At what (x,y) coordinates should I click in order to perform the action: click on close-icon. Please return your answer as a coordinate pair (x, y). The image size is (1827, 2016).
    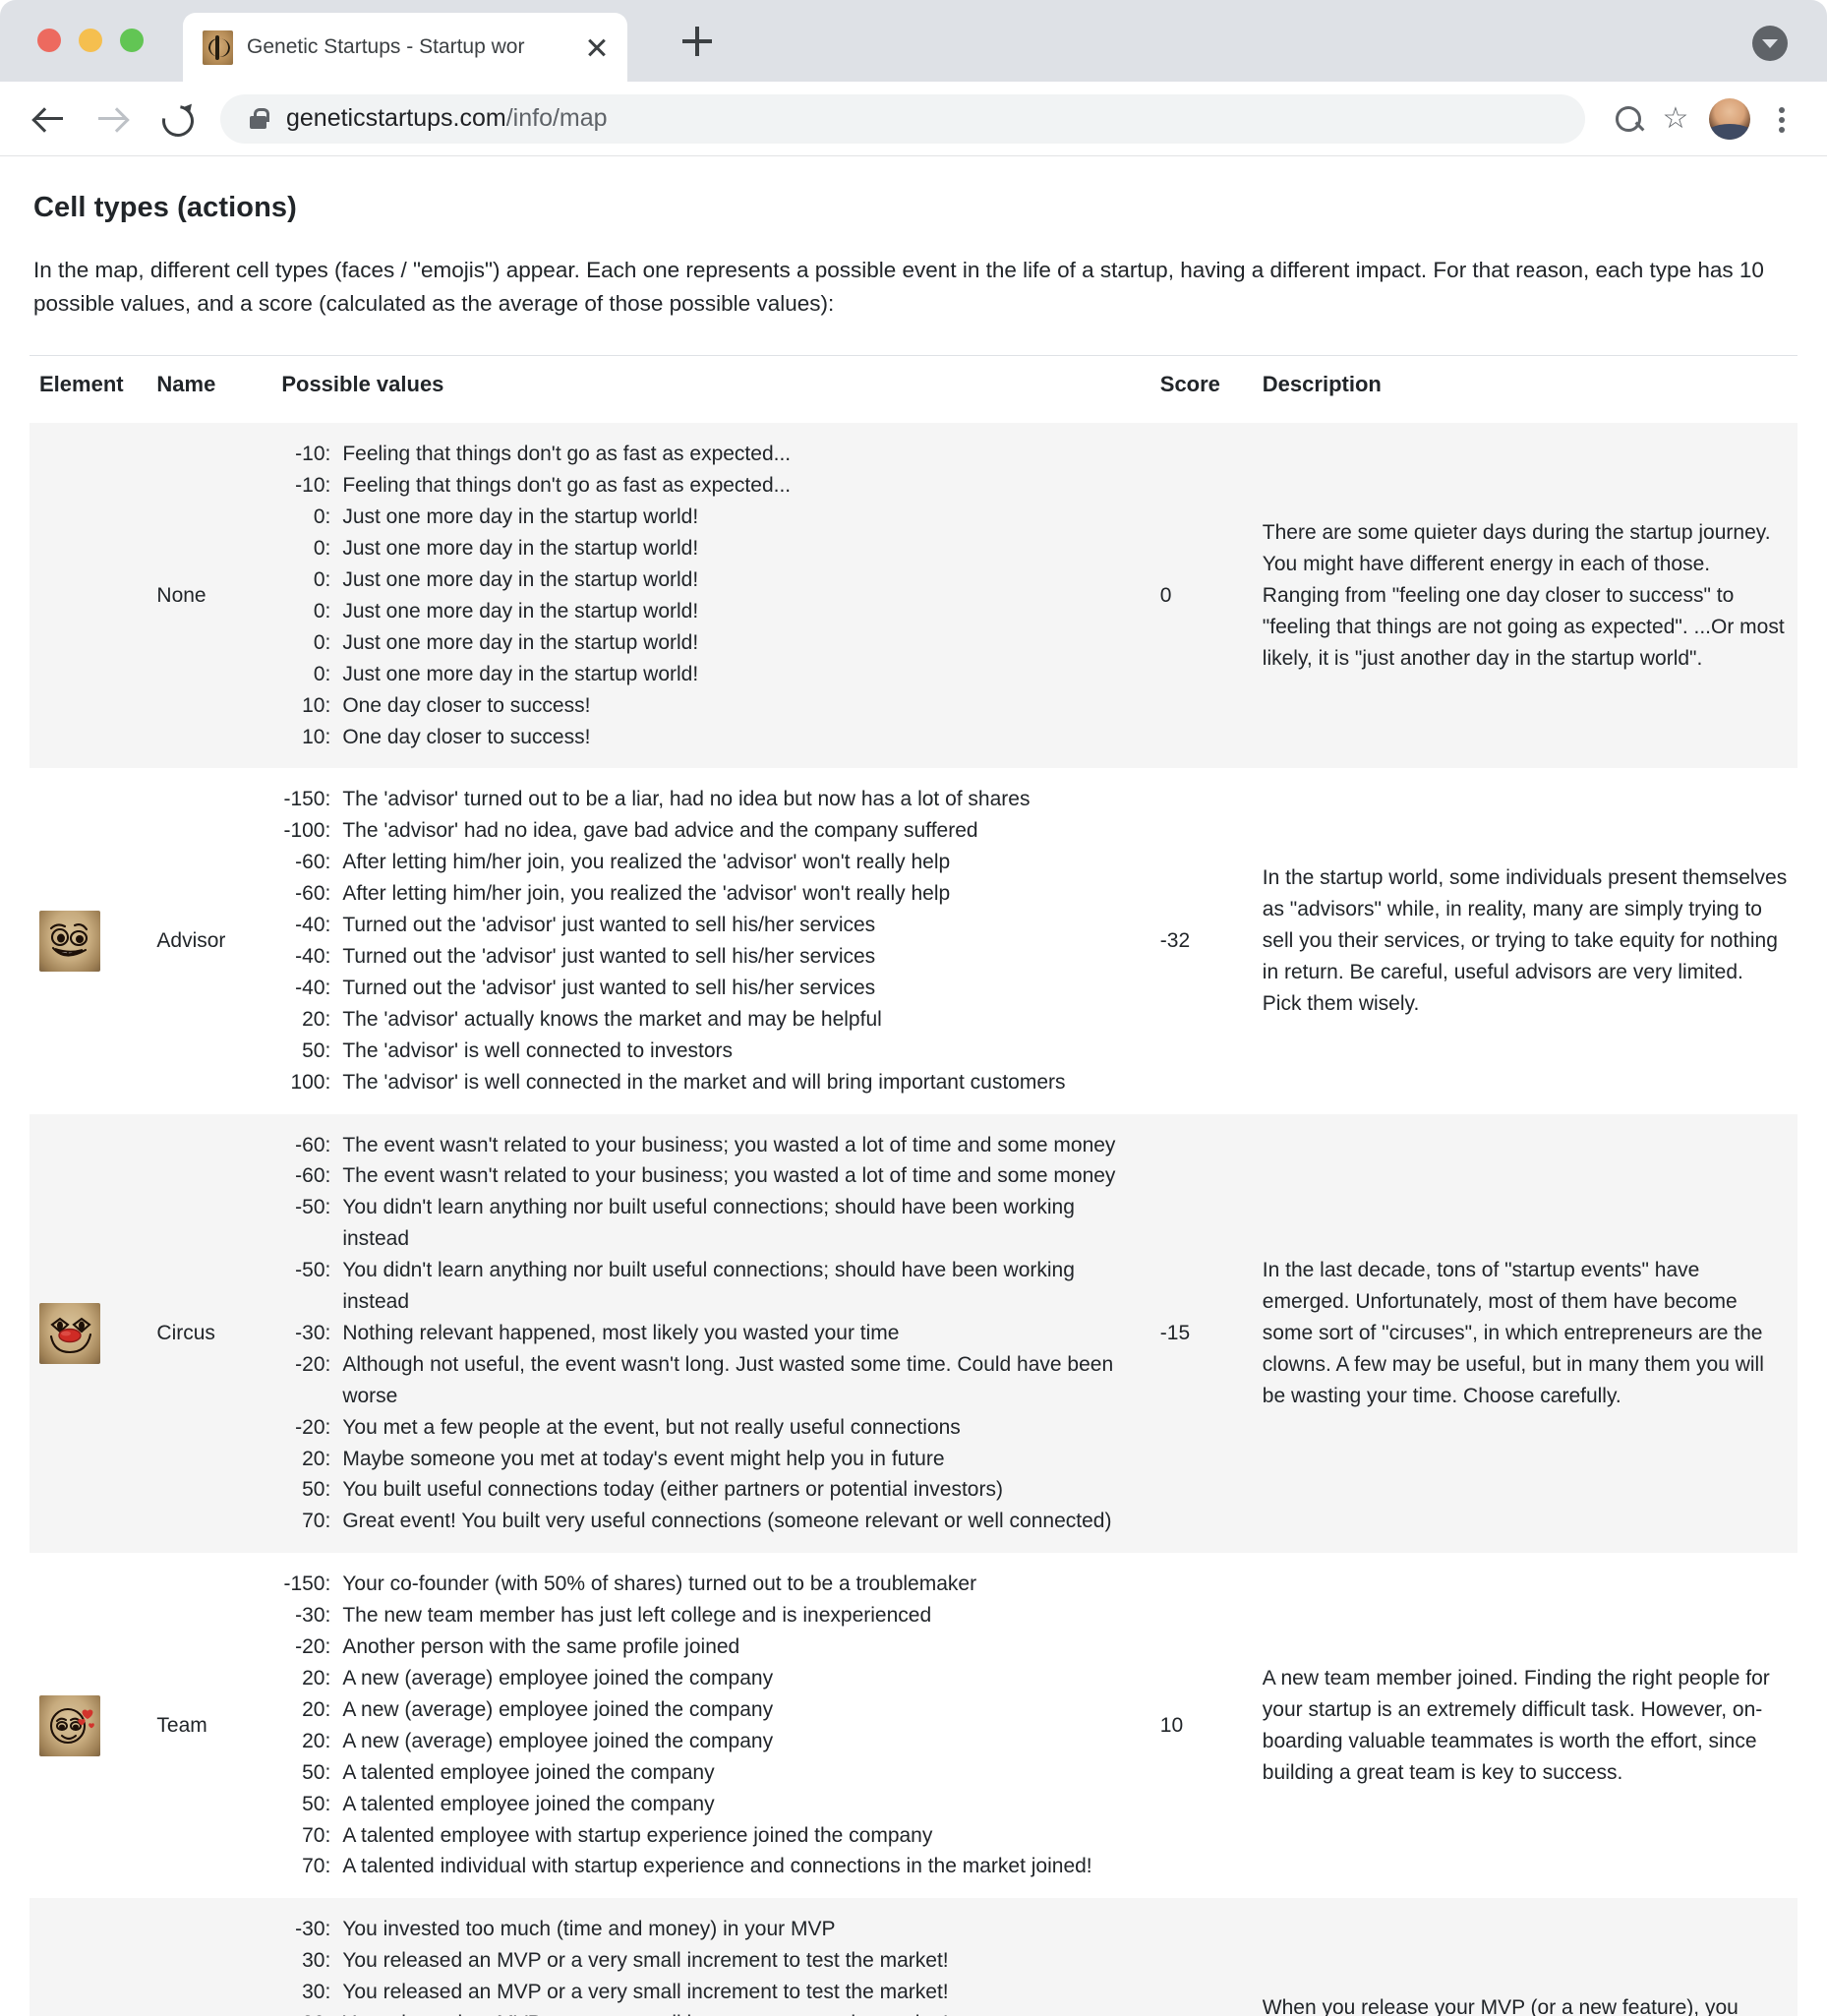
    Looking at the image, I should click on (597, 47).